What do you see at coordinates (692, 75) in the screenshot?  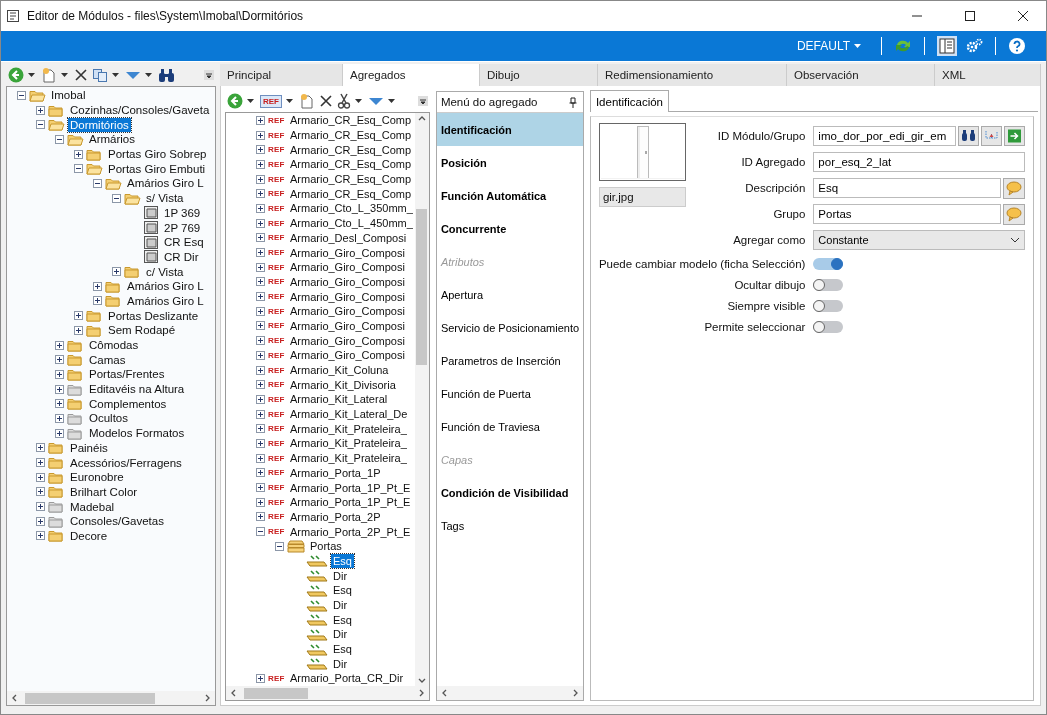 I see `tab: Redimensionamiento` at bounding box center [692, 75].